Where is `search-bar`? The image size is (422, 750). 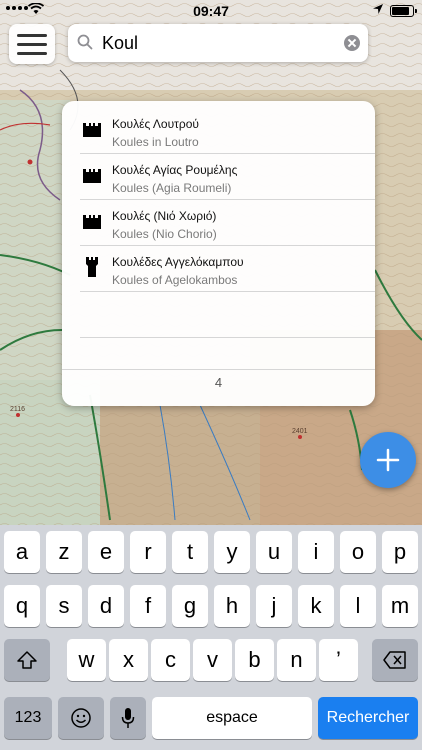 search-bar is located at coordinates (218, 43).